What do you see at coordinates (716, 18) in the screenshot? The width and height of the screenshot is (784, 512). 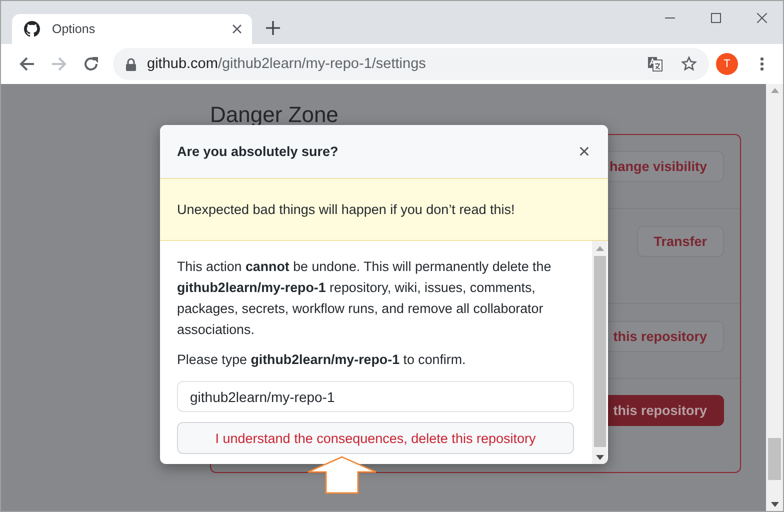 I see `maximize-icon` at bounding box center [716, 18].